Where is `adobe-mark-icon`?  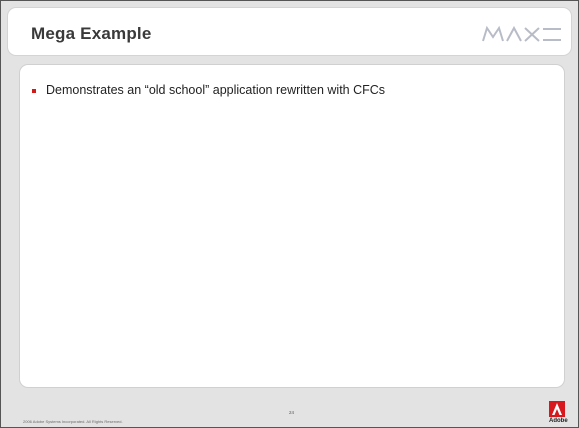 adobe-mark-icon is located at coordinates (557, 409).